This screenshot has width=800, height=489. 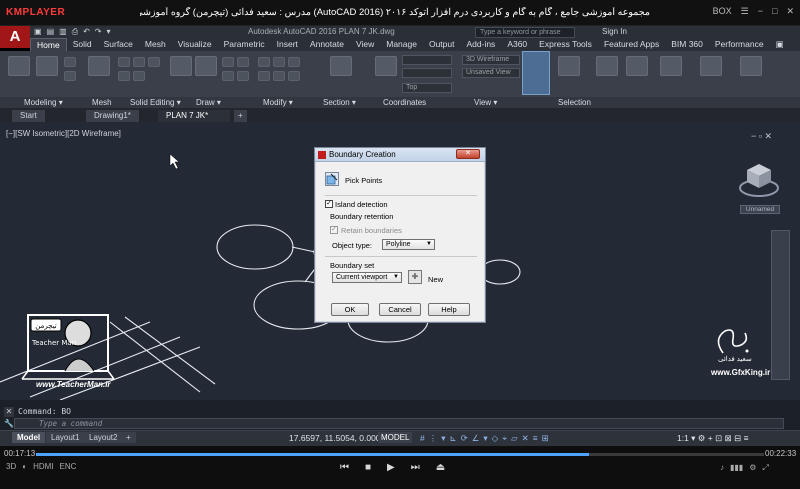 What do you see at coordinates (75, 32) in the screenshot?
I see `plot-icon: ⎙` at bounding box center [75, 32].